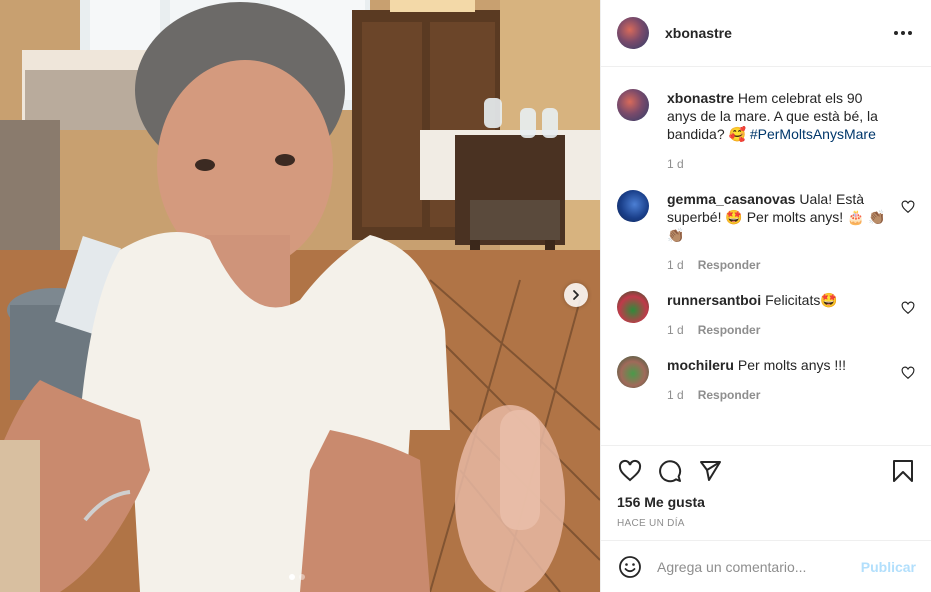  Describe the element at coordinates (630, 471) in the screenshot. I see `heart-icon` at that location.